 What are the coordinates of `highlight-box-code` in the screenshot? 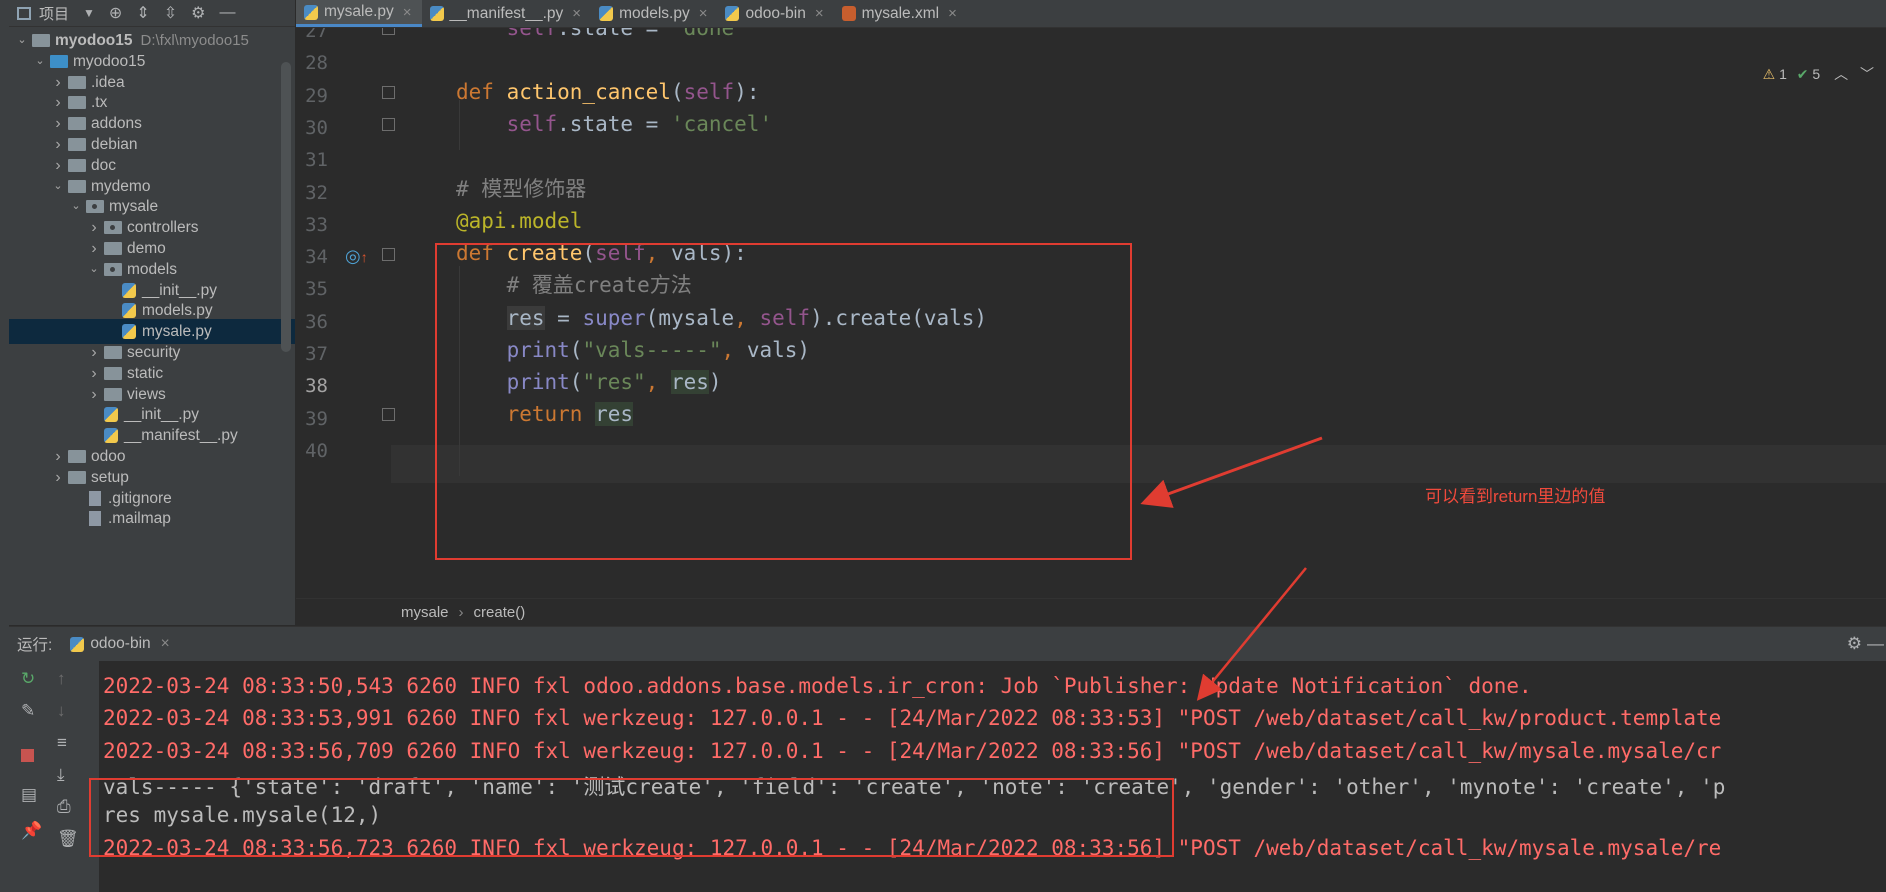 It's located at (783, 401).